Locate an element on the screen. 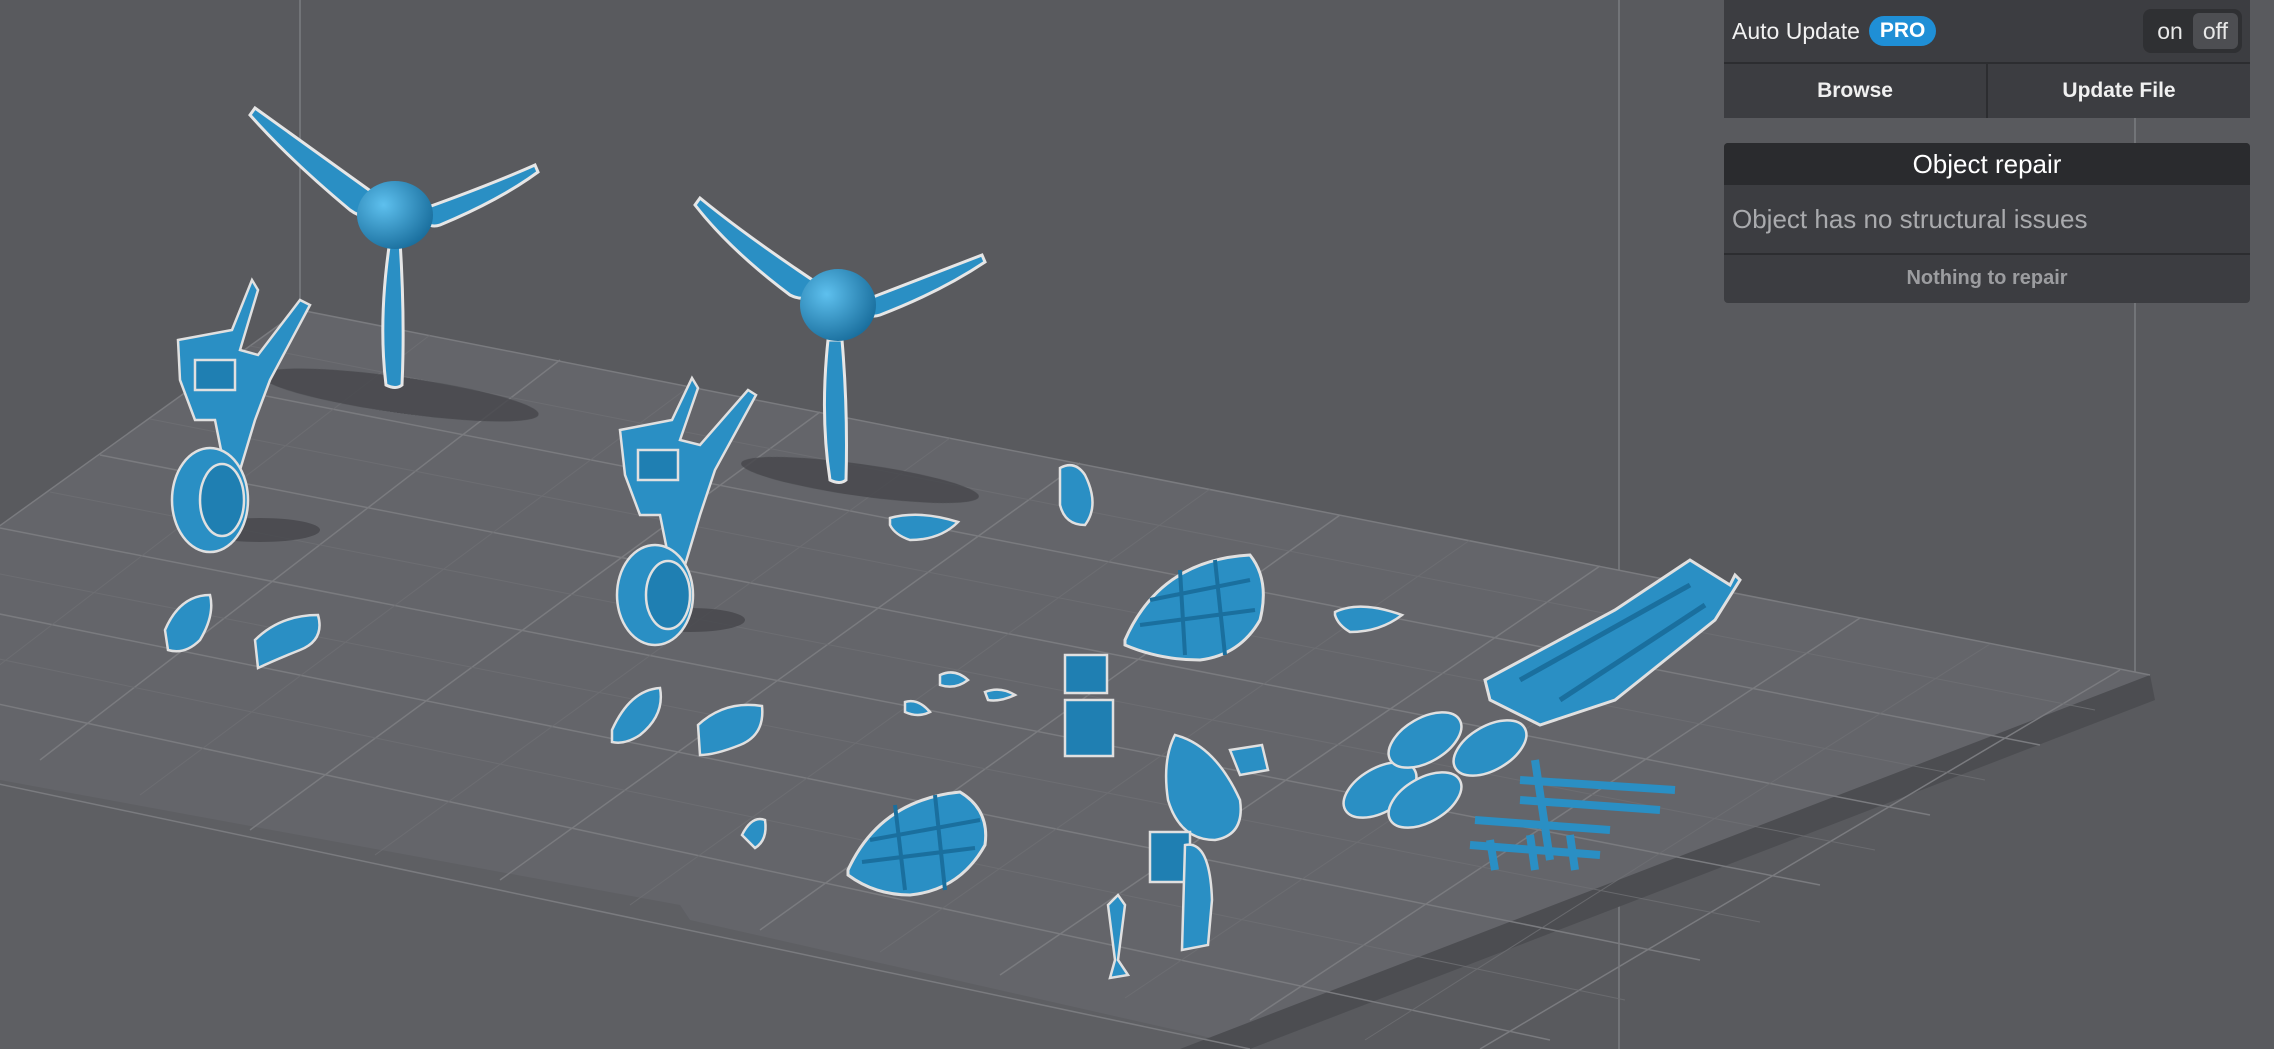 The image size is (2274, 1049). toggle-off-option: off is located at coordinates (2215, 31).